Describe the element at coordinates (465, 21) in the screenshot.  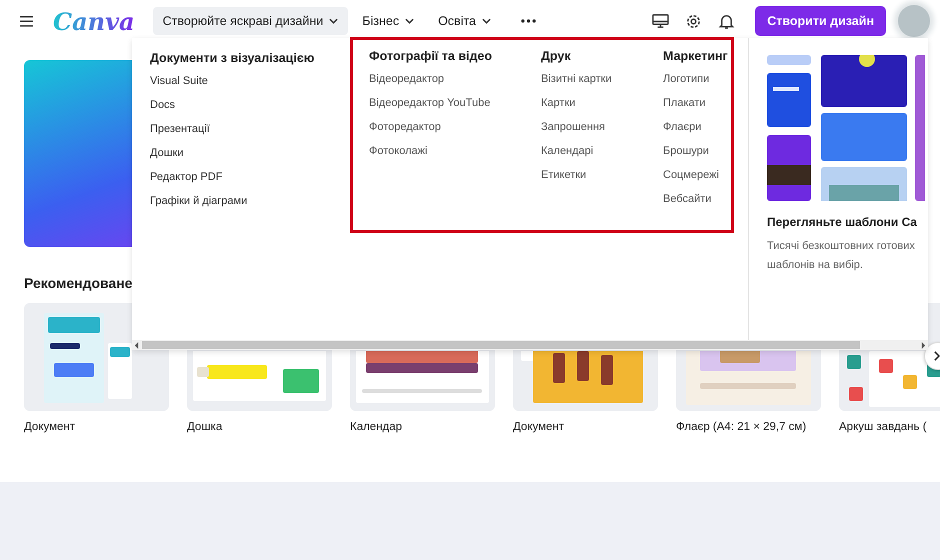
I see `nav-tab: Освіта` at that location.